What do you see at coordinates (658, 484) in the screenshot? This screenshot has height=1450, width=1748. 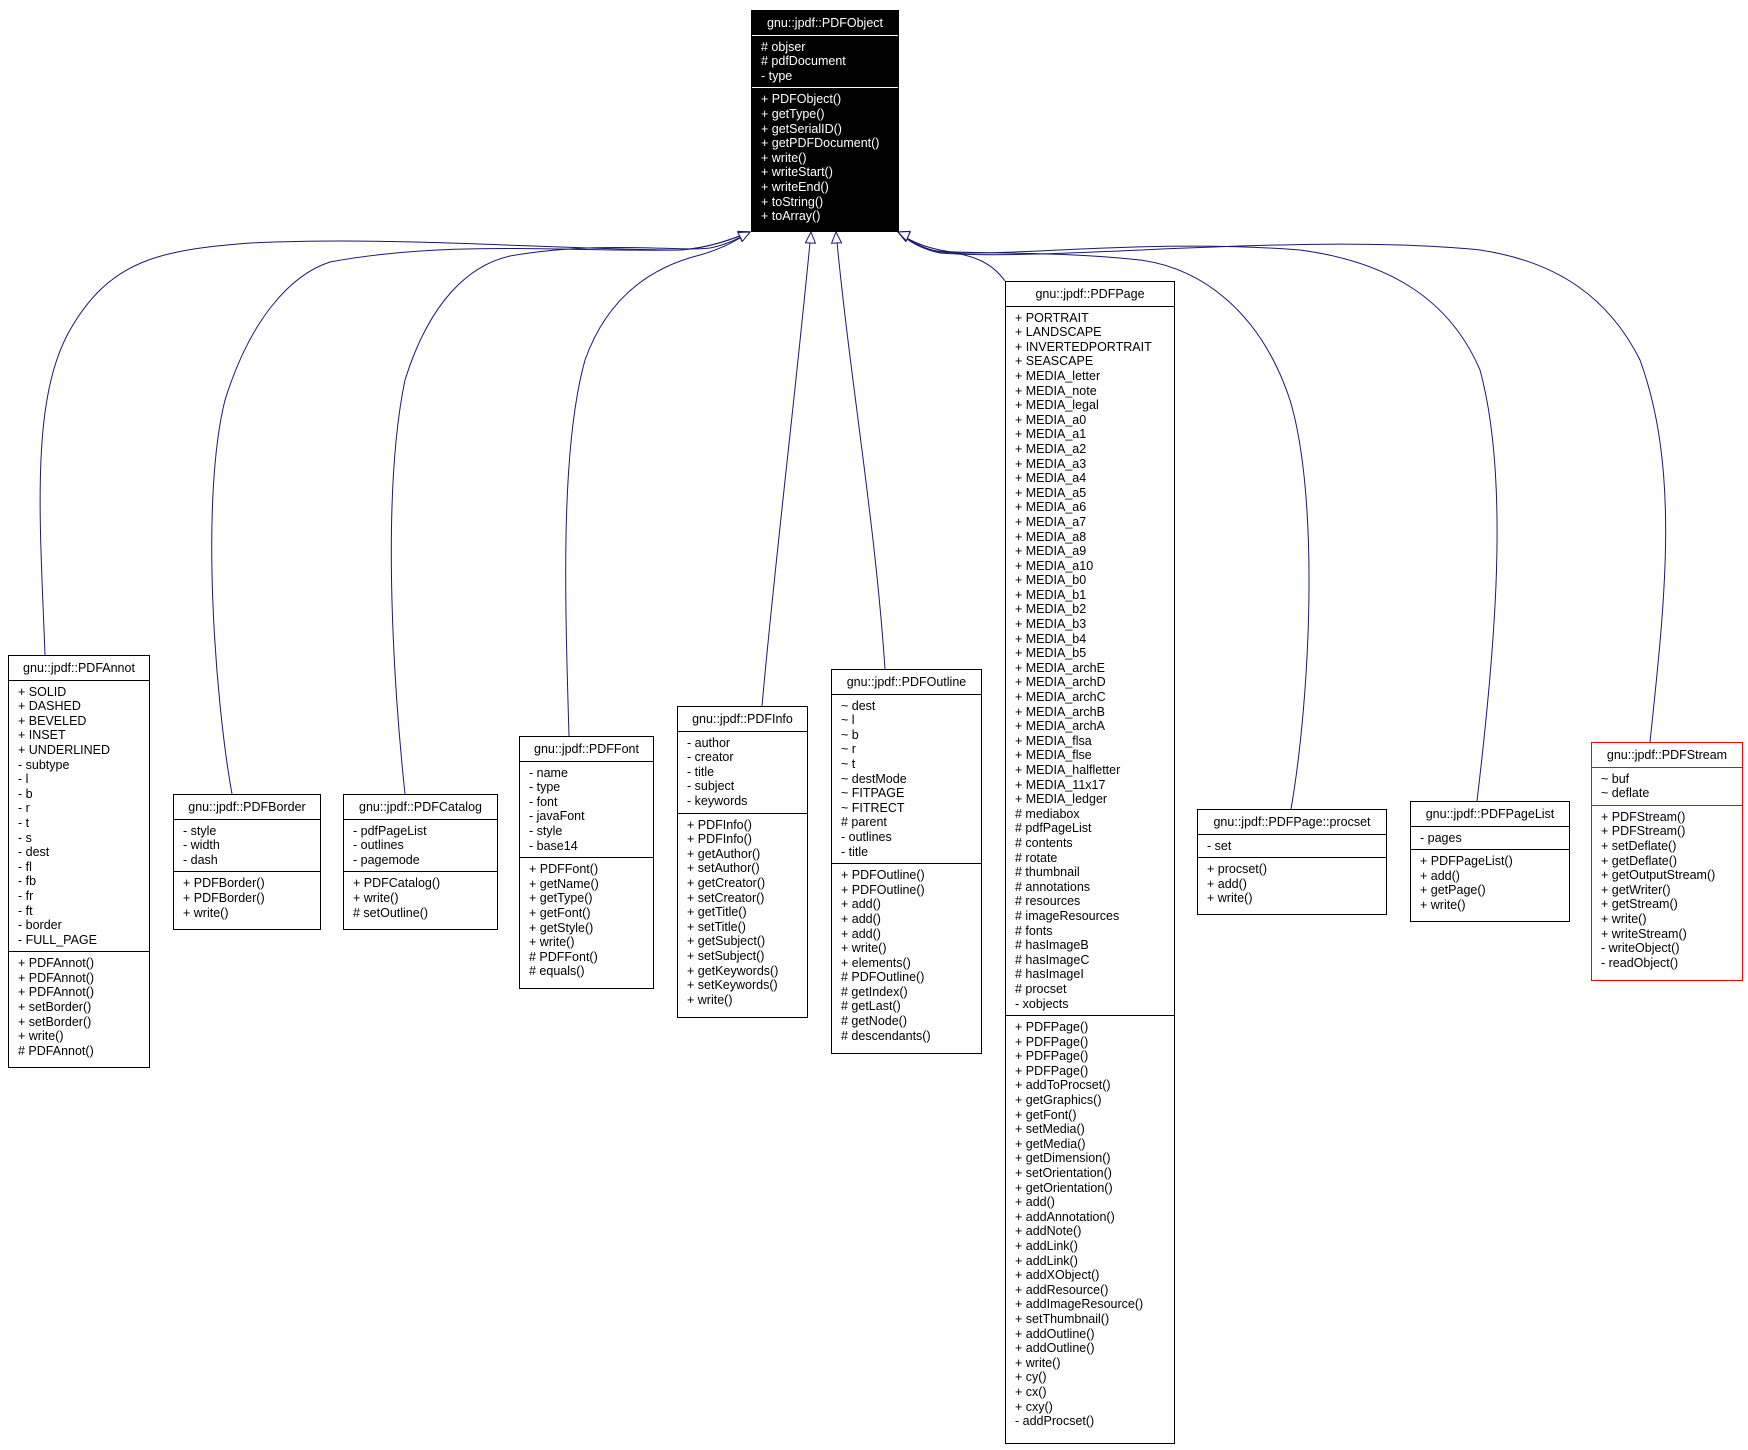 I see `inheritance-edge-pdffont` at bounding box center [658, 484].